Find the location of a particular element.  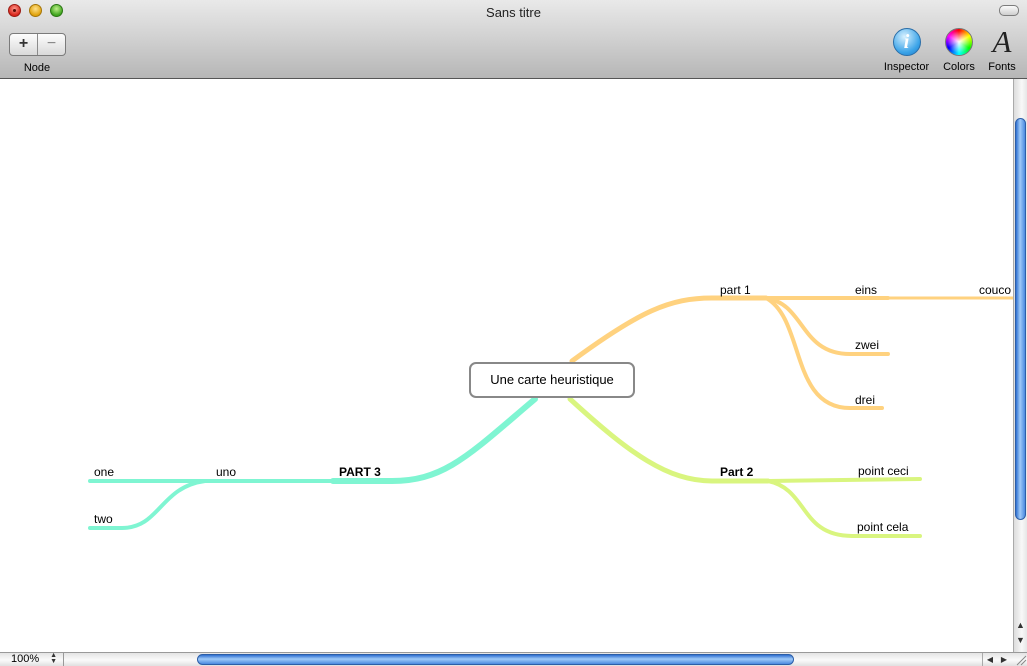

node-two: two is located at coordinates (103, 519).